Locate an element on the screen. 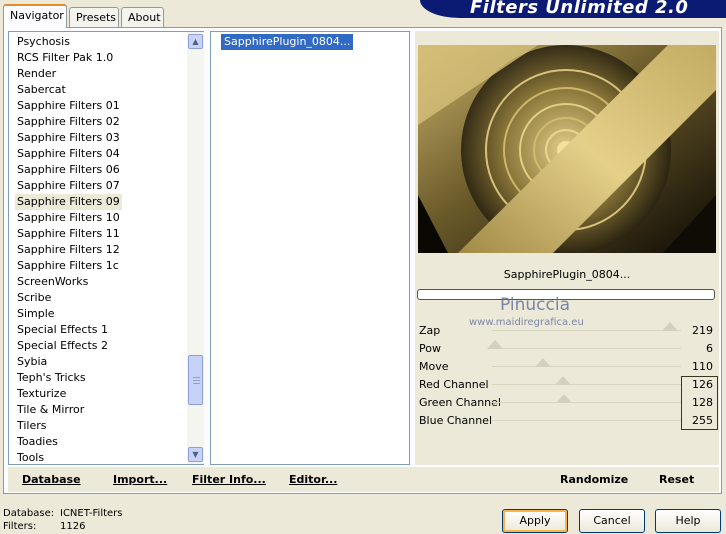 This screenshot has height=534, width=726. list-item: Sybia is located at coordinates (32, 362).